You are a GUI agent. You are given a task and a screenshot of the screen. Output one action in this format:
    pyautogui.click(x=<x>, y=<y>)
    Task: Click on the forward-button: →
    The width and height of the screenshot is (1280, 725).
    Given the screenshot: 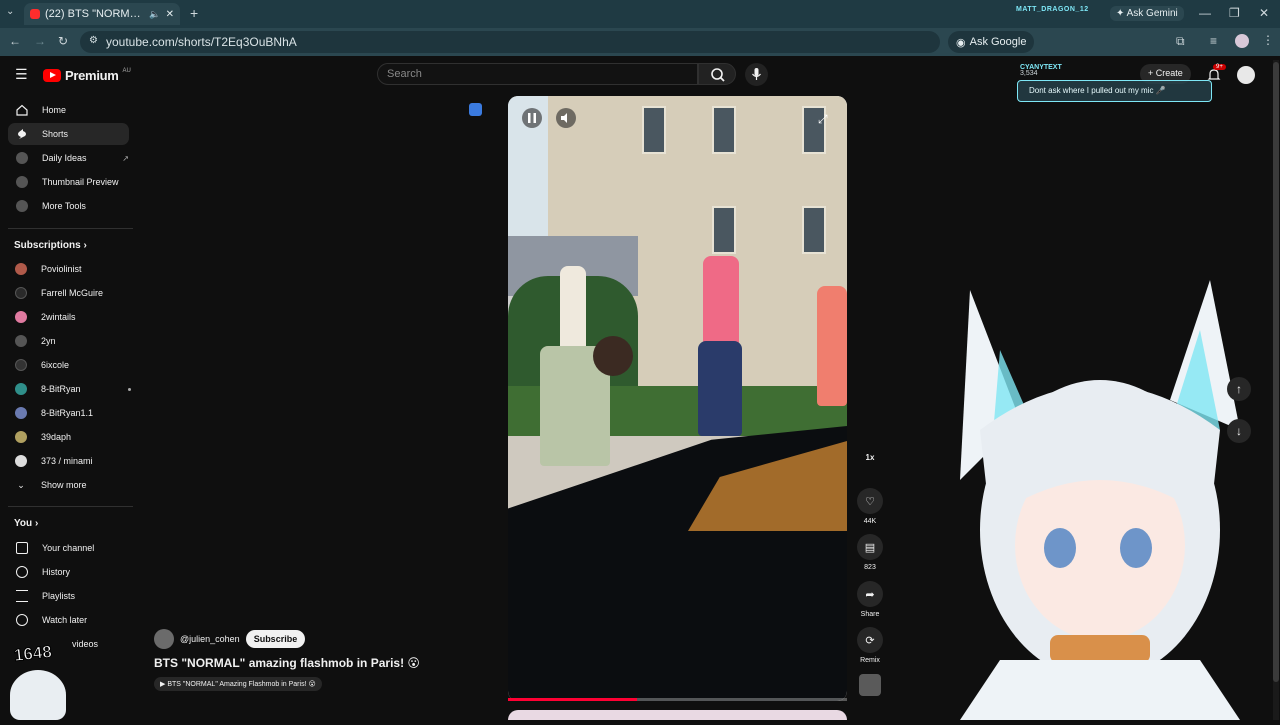 What is the action you would take?
    pyautogui.click(x=40, y=41)
    